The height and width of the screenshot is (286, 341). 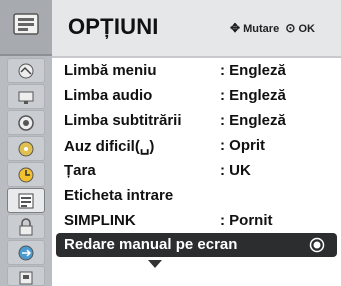 What do you see at coordinates (196, 195) in the screenshot?
I see `input-label-row: Eticheta intrare` at bounding box center [196, 195].